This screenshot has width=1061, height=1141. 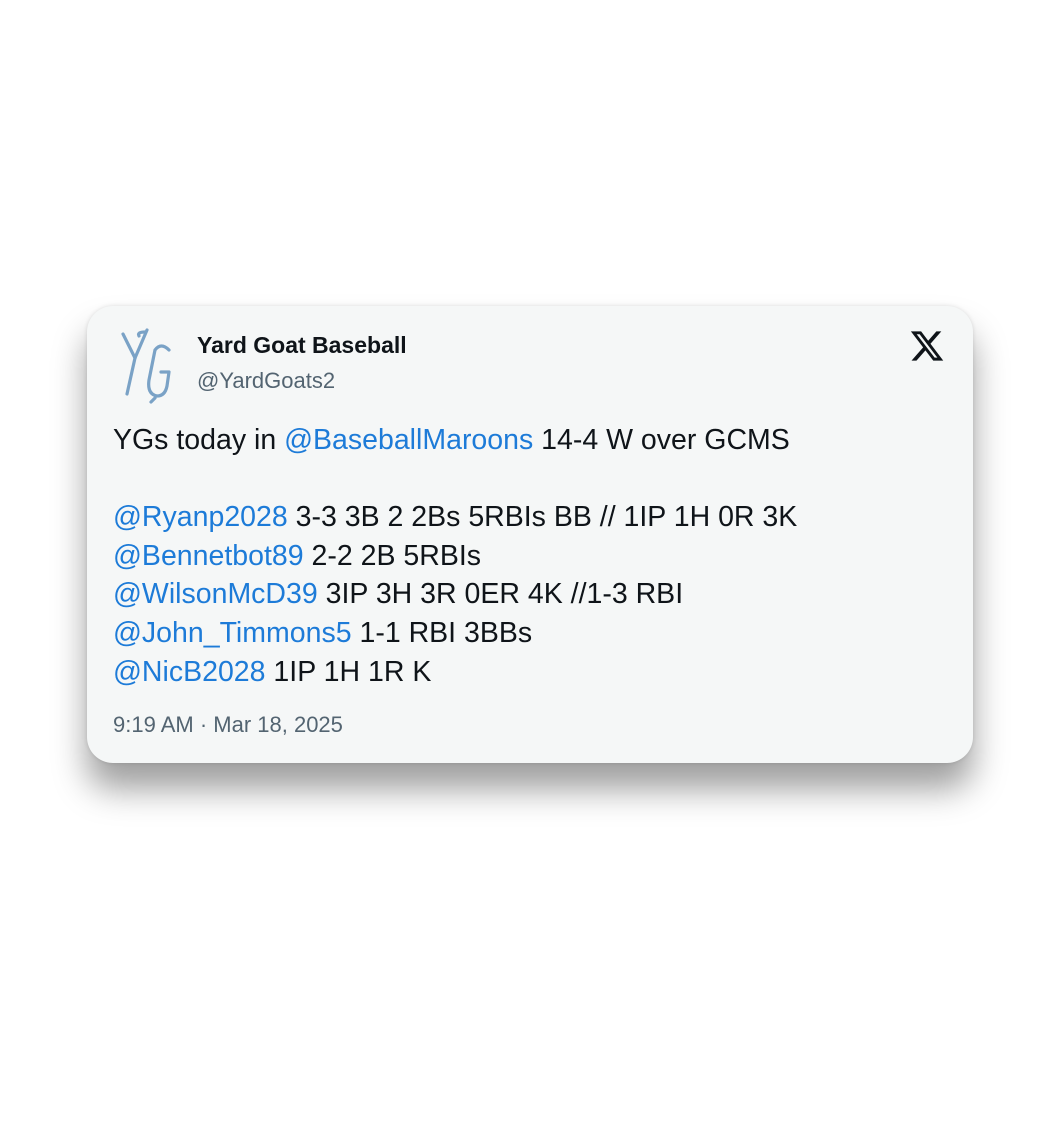 I want to click on tweet-line: @Bennetbot89 2-2 2B 5RBIs, so click(x=533, y=556).